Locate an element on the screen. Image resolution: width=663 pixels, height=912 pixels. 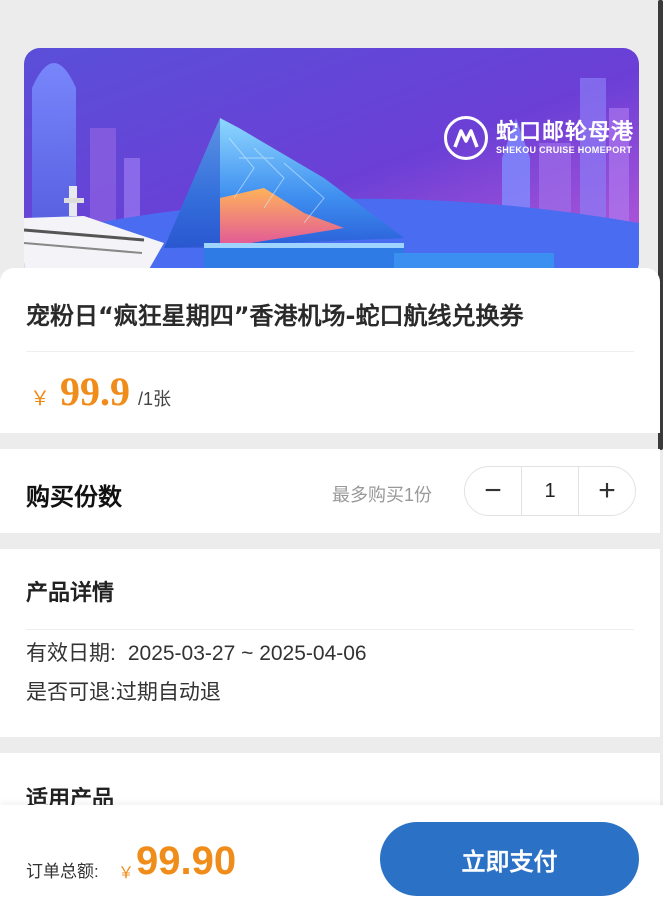
validity-value: 2025-03-27 ~ 2025-04-06 is located at coordinates (247, 653).